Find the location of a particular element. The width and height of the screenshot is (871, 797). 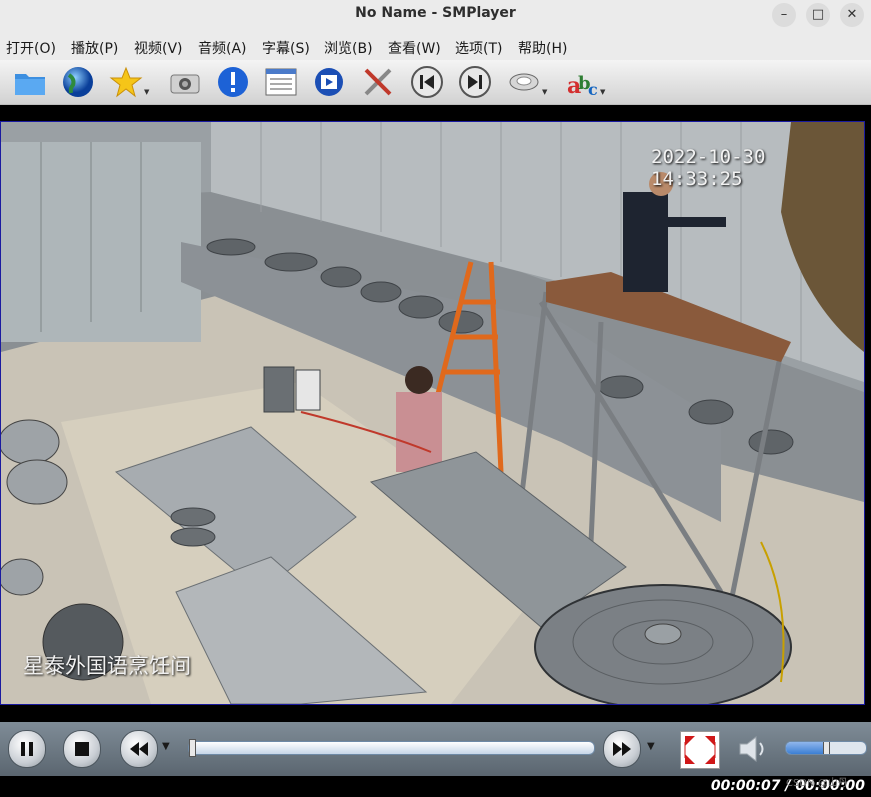

close-button: ✕ is located at coordinates (852, 15).